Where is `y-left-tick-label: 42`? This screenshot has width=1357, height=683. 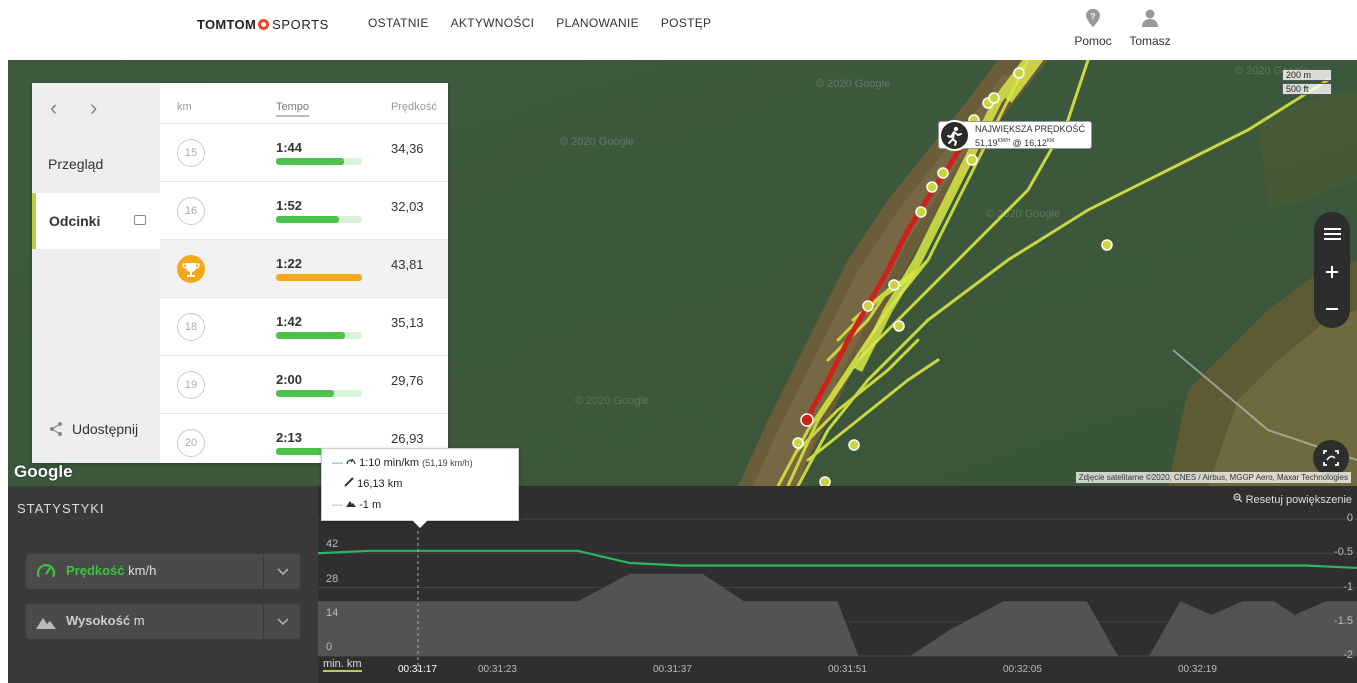
y-left-tick-label: 42 is located at coordinates (332, 544).